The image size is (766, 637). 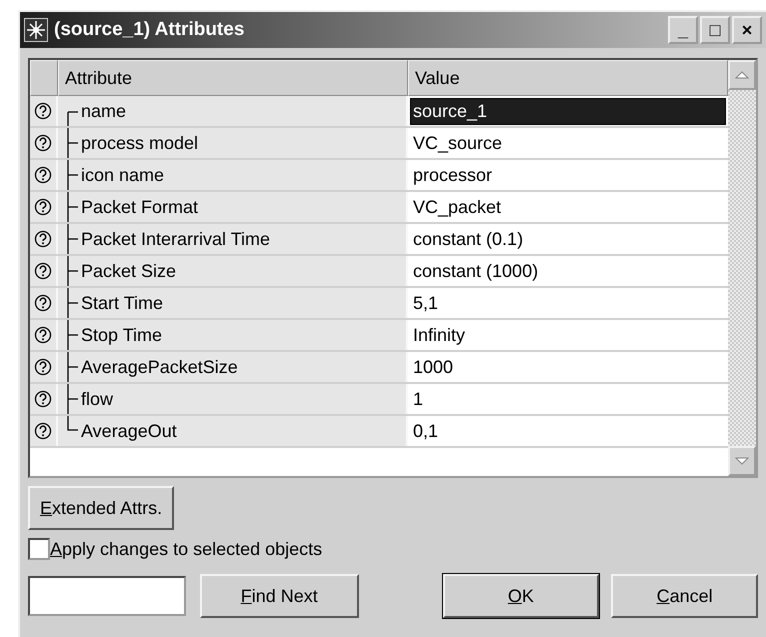 I want to click on attribute-name: Stop Time, so click(x=121, y=335).